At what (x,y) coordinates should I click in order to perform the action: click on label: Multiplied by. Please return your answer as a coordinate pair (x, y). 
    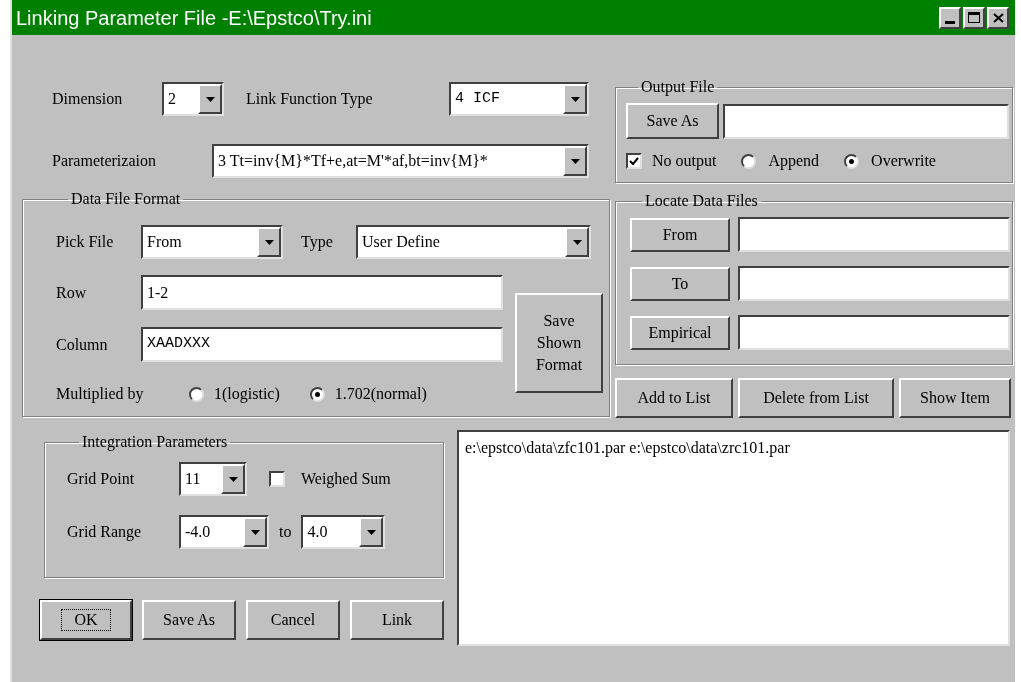
    Looking at the image, I should click on (100, 394).